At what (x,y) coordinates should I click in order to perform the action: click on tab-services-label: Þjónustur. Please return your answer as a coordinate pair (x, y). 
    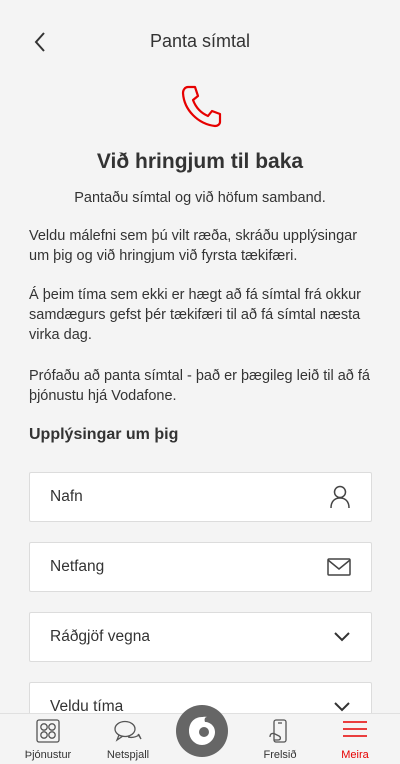
    Looking at the image, I should click on (48, 755).